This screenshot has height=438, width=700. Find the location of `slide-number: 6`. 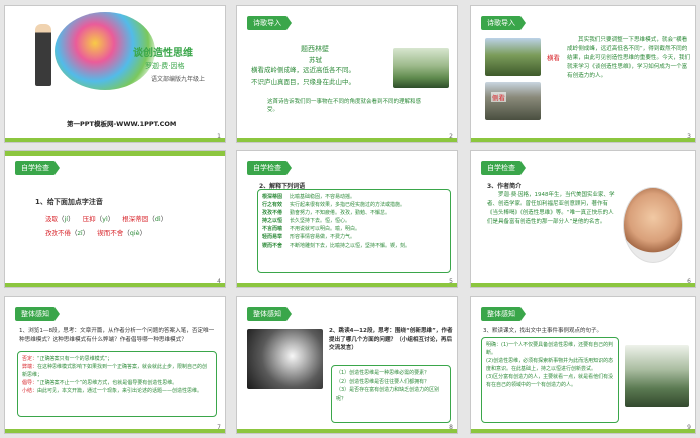

slide-number: 6 is located at coordinates (689, 281).